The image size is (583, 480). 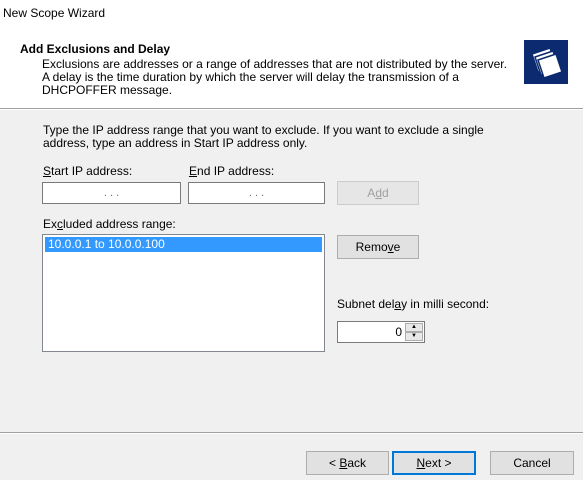 I want to click on excluded-range-label: Excluded address range:, so click(x=109, y=224).